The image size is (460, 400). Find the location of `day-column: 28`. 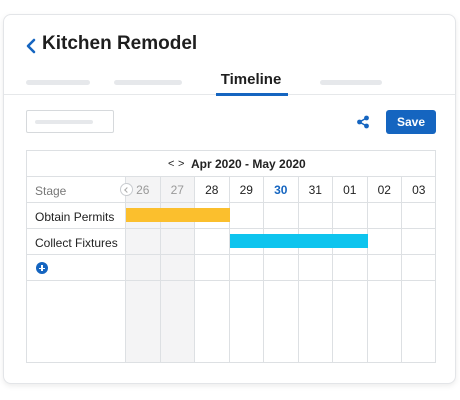

day-column: 28 is located at coordinates (212, 269).